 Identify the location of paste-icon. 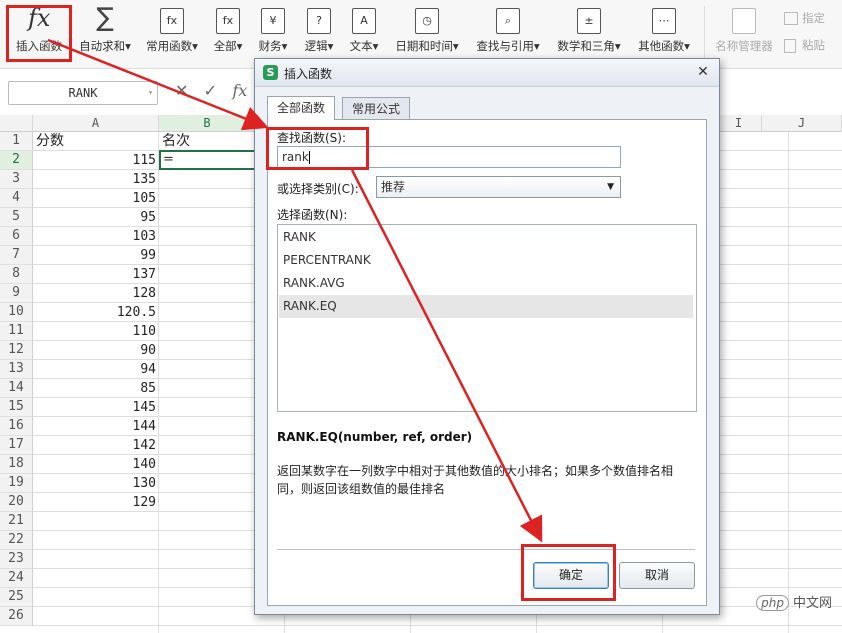
(790, 45).